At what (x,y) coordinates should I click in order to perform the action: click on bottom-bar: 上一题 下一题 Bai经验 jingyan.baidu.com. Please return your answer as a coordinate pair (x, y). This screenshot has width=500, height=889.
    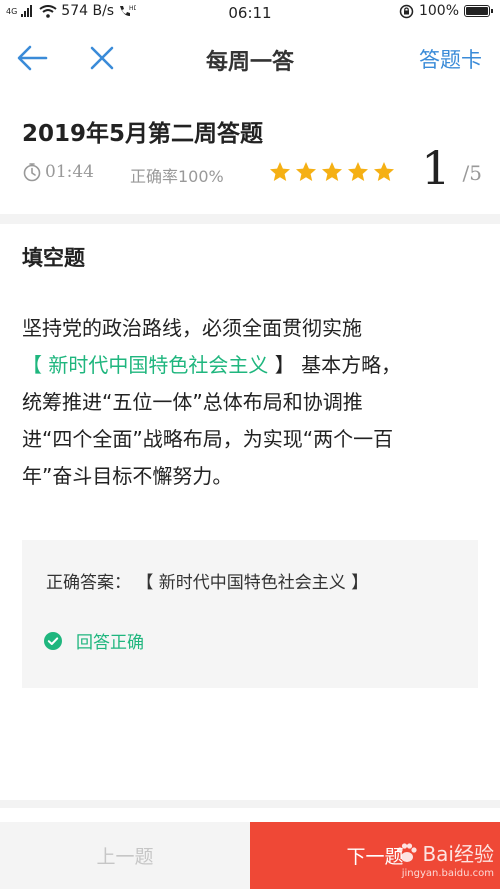
    Looking at the image, I should click on (250, 855).